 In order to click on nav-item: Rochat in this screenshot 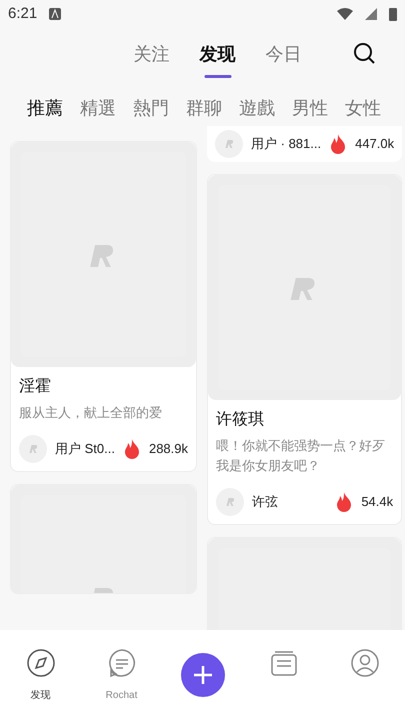, I will do `click(121, 675)`.